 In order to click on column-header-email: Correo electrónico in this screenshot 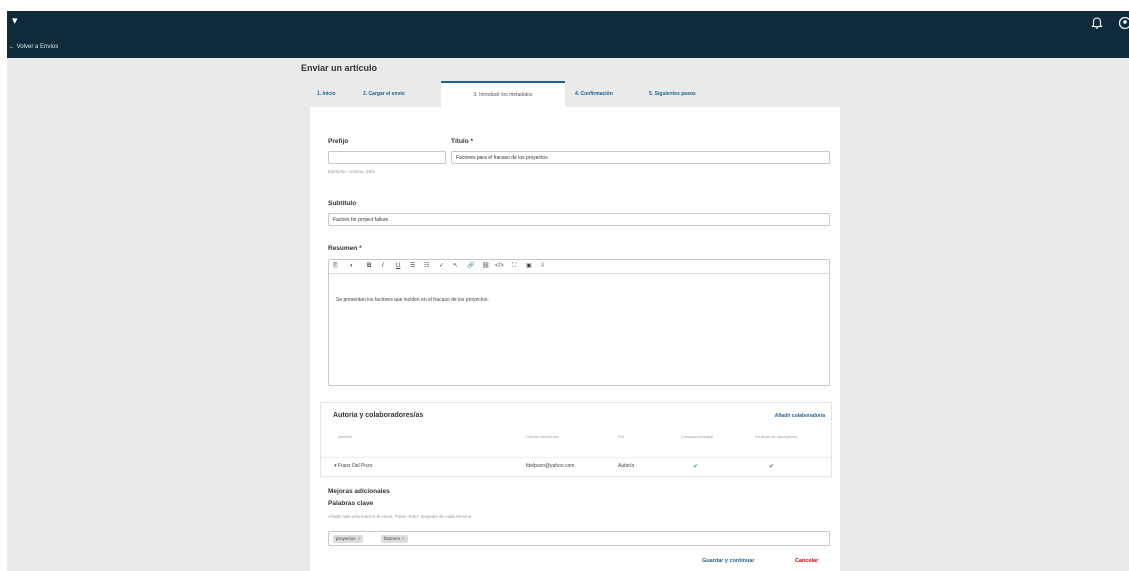, I will do `click(542, 436)`.